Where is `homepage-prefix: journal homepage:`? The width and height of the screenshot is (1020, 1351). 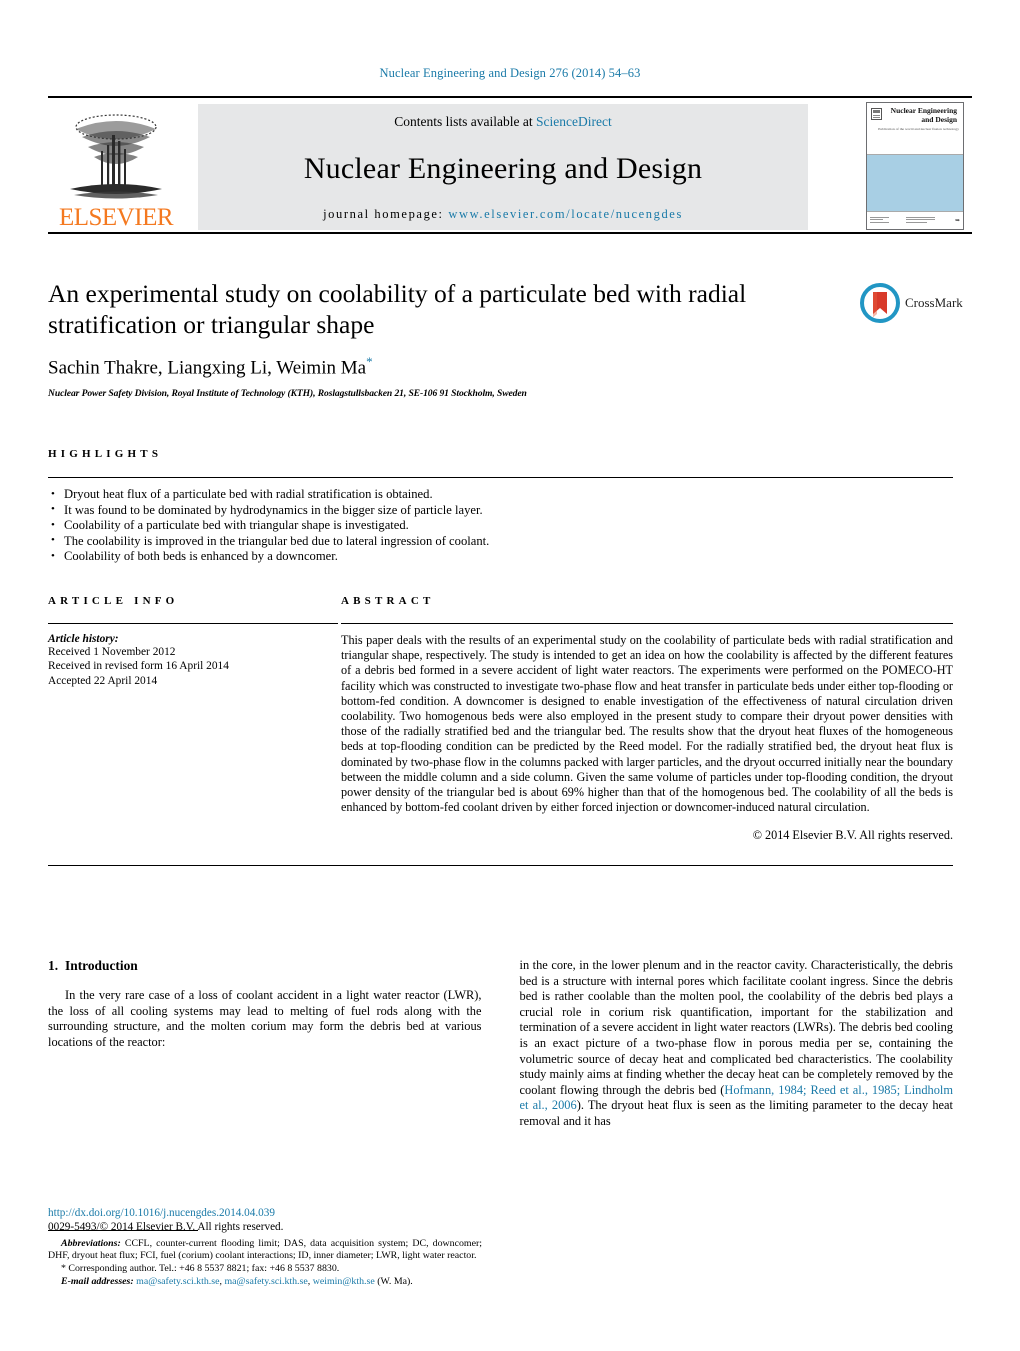 homepage-prefix: journal homepage: is located at coordinates (386, 214).